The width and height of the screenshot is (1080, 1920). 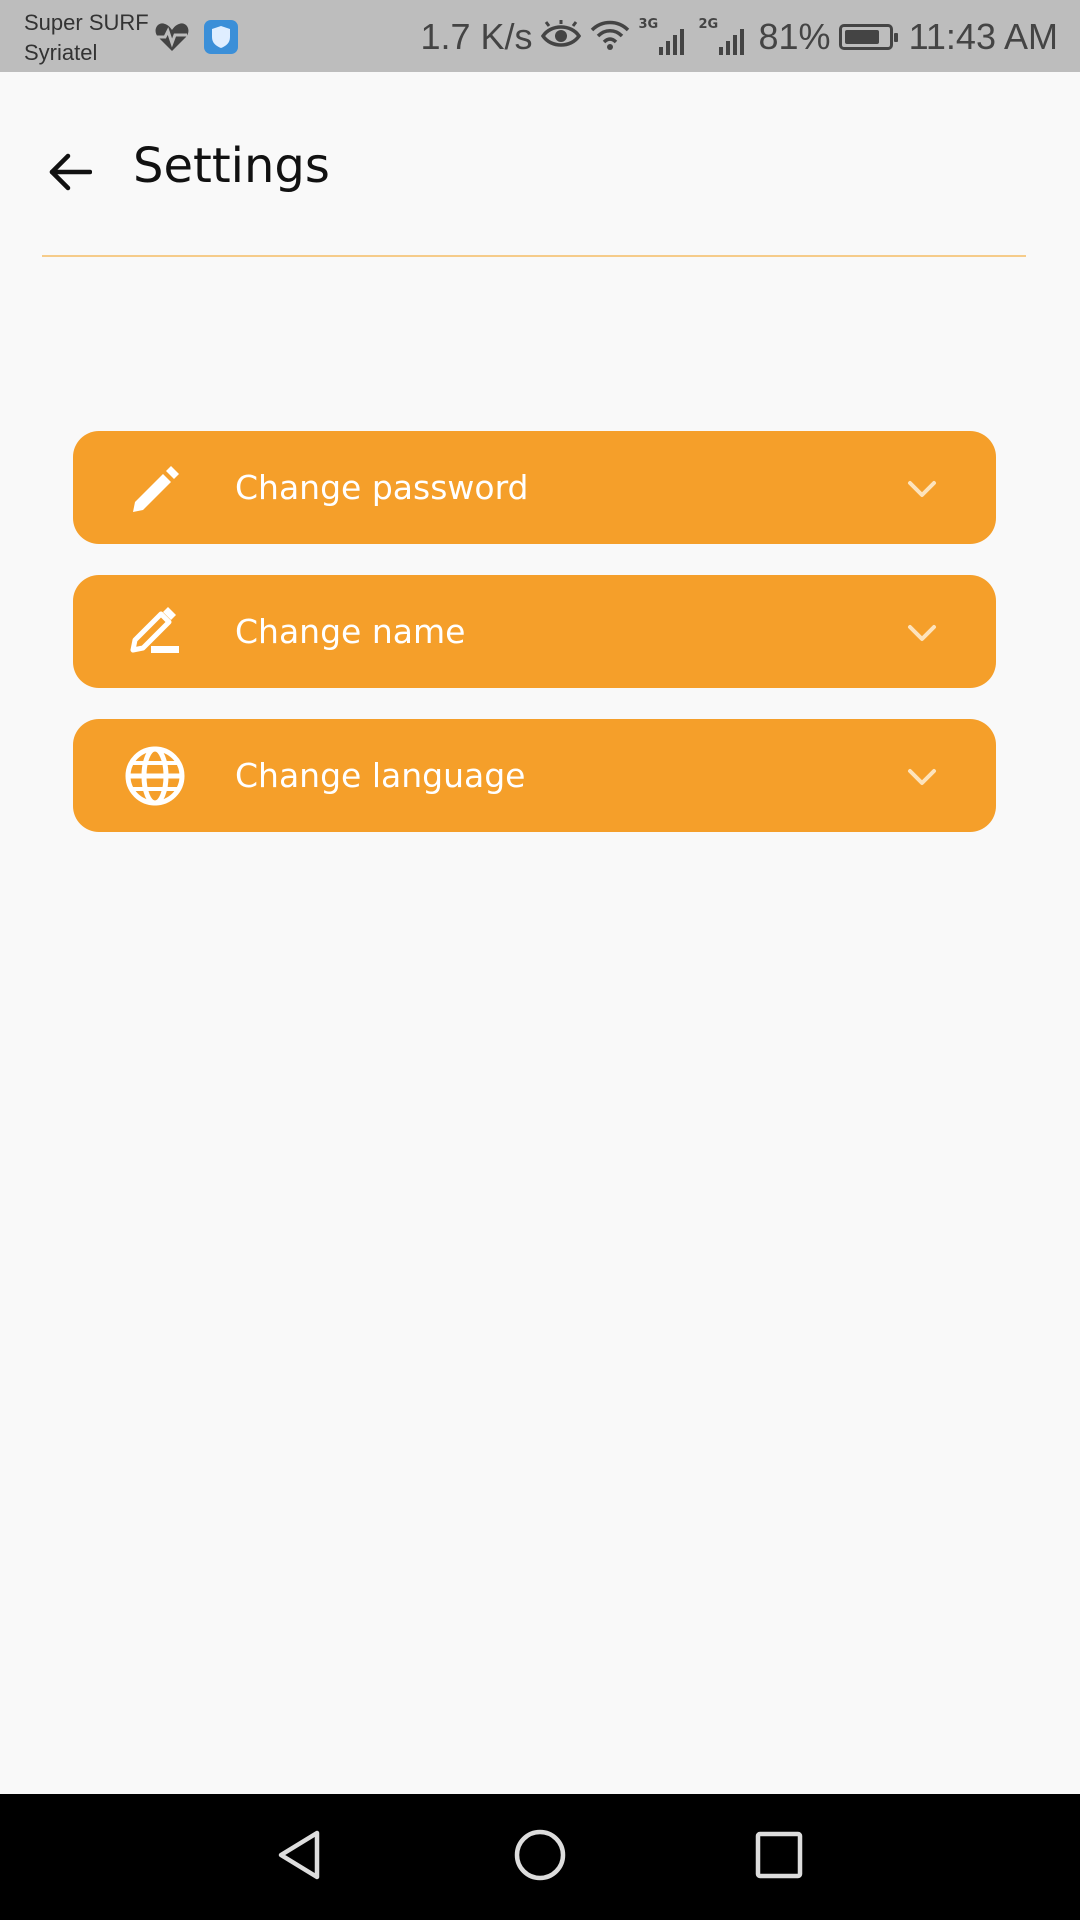 What do you see at coordinates (382, 487) in the screenshot?
I see `menu-item-label: Change password` at bounding box center [382, 487].